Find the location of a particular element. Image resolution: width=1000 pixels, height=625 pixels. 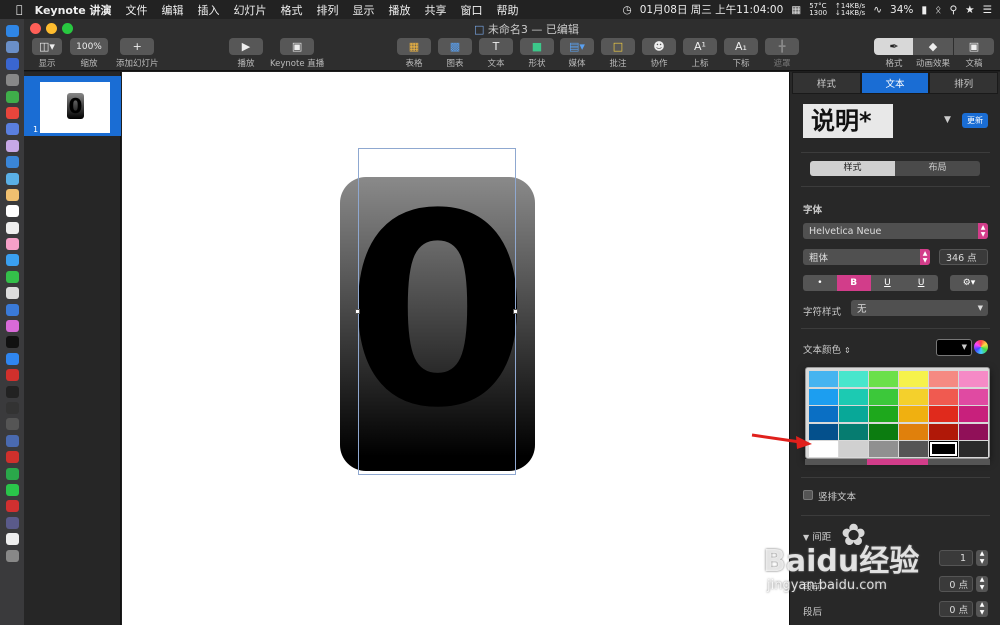

wifi-icon: ∿ is located at coordinates (877, 10).